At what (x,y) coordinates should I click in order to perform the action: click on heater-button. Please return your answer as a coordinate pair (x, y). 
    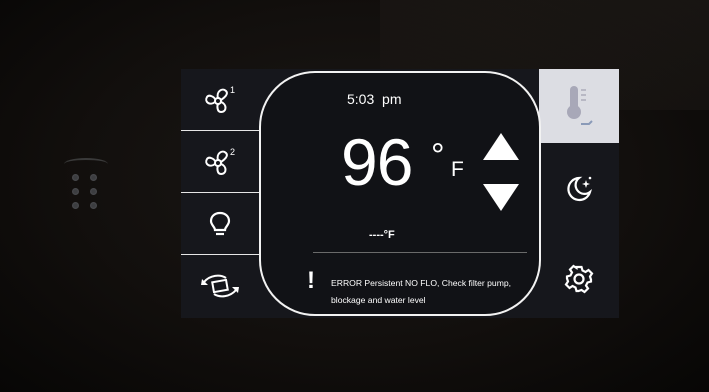
    Looking at the image, I should click on (579, 106).